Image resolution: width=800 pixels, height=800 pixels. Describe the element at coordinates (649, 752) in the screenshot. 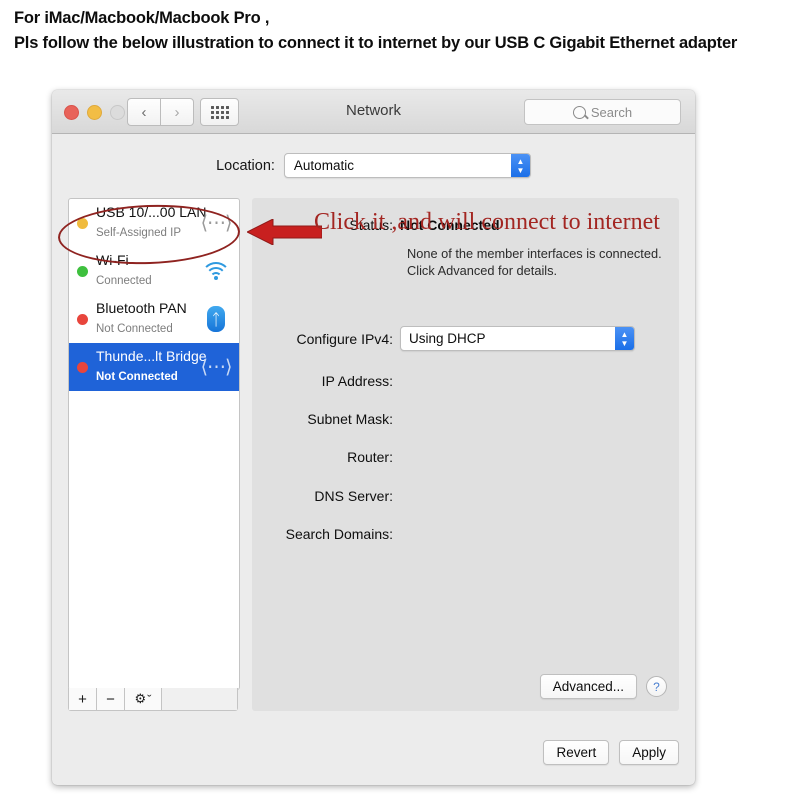

I see `apply-button: Apply` at that location.